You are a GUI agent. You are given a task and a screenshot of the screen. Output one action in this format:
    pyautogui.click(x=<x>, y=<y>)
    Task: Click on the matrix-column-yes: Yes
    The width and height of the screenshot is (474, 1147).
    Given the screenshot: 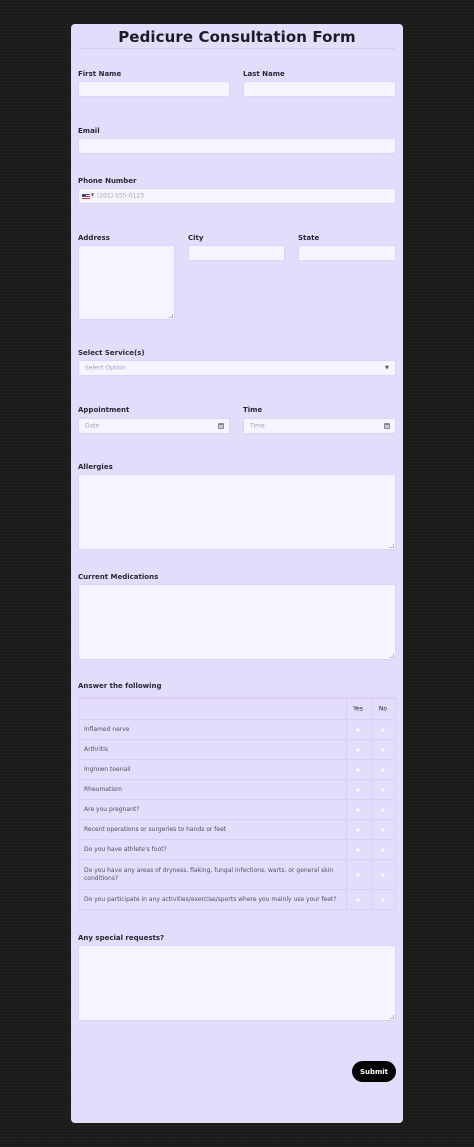 What is the action you would take?
    pyautogui.click(x=358, y=709)
    